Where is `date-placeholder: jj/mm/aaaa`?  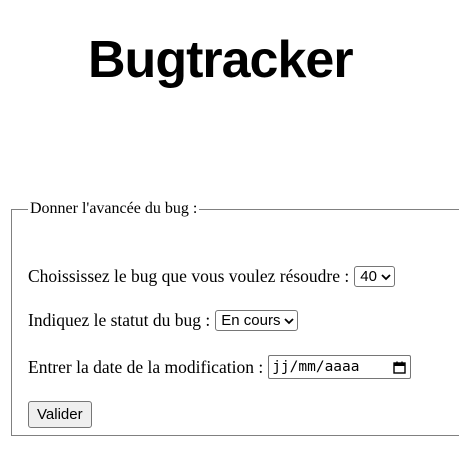 date-placeholder: jj/mm/aaaa is located at coordinates (316, 367).